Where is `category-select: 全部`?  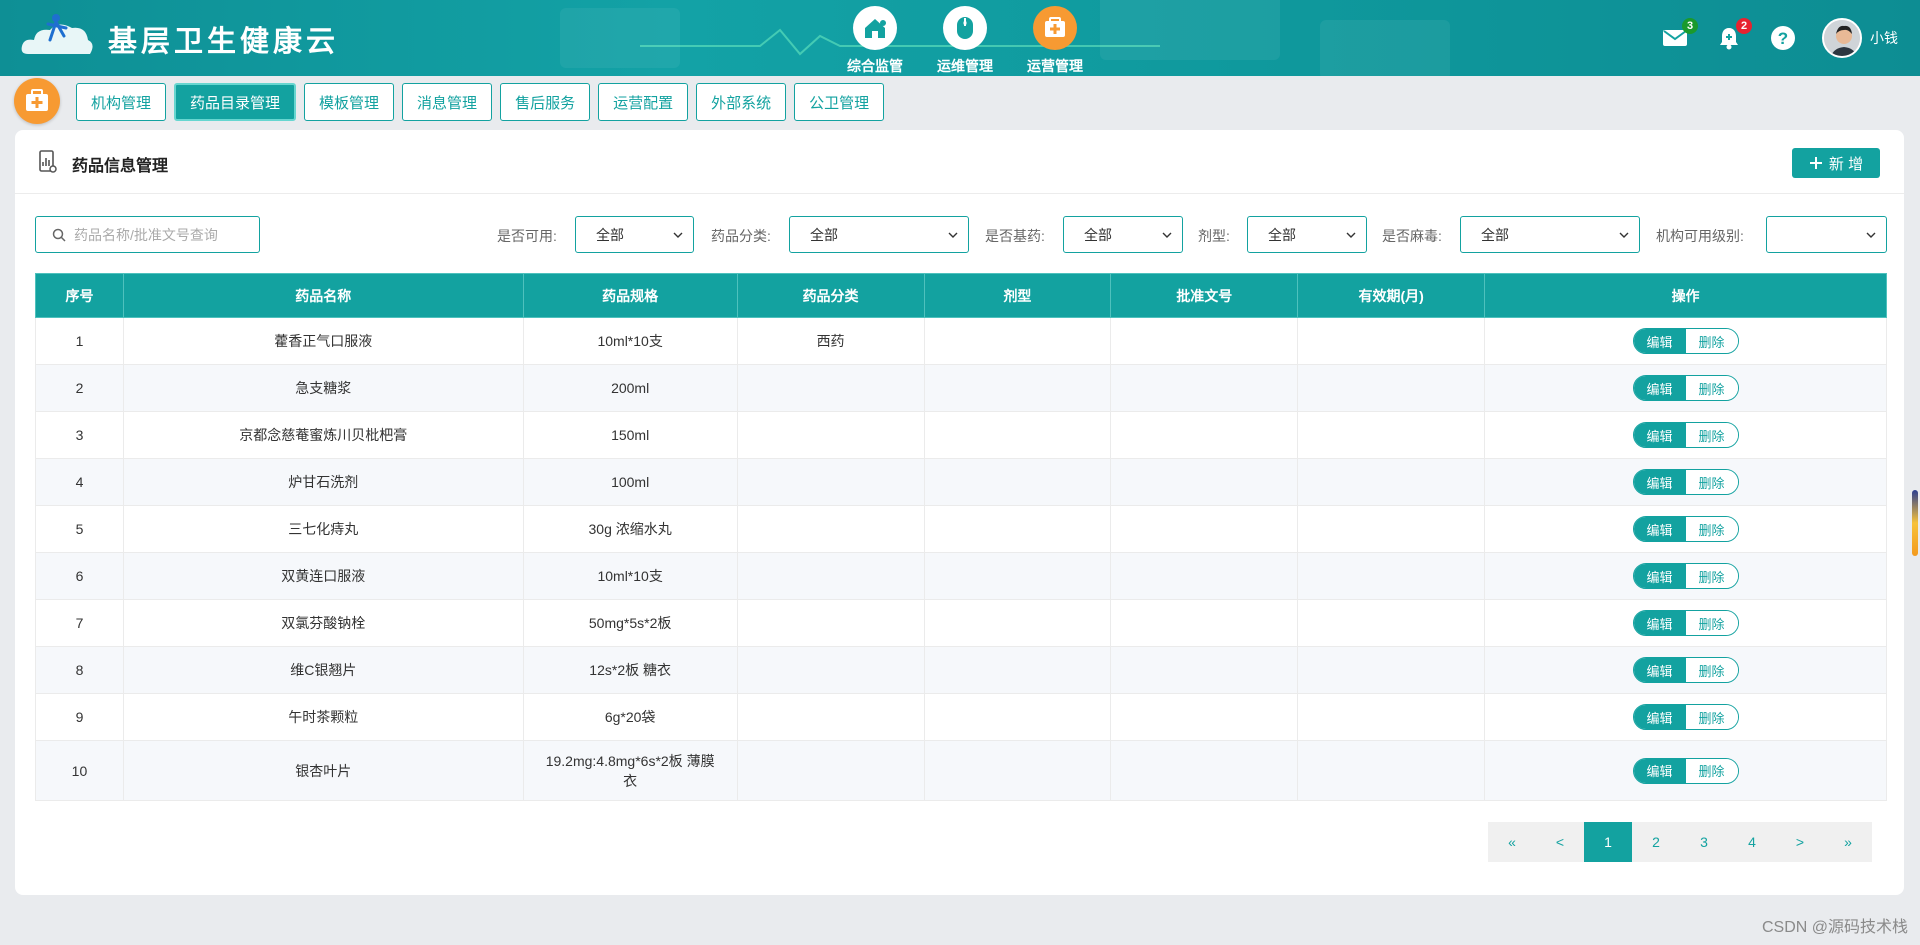 category-select: 全部 is located at coordinates (879, 234).